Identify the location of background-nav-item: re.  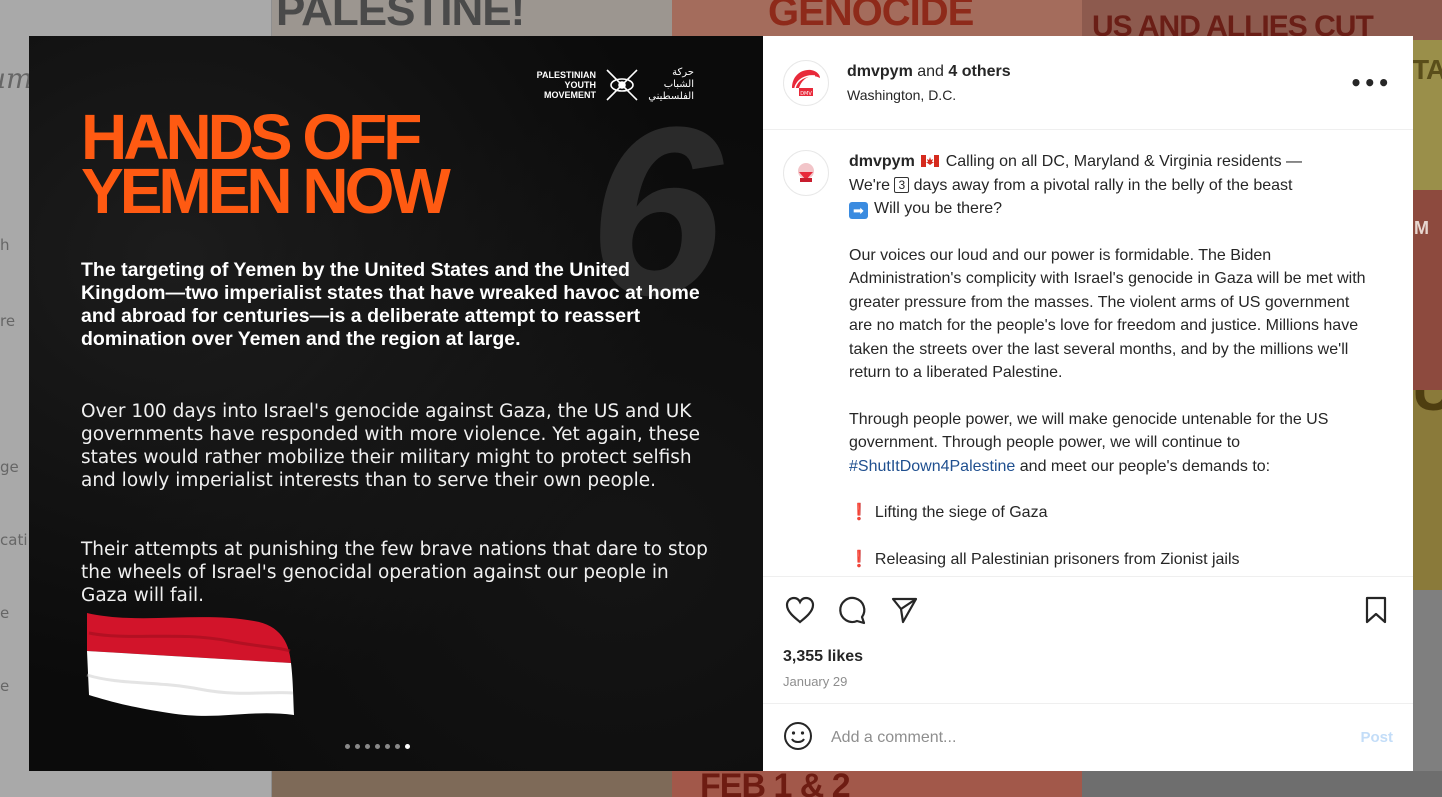
(8, 321).